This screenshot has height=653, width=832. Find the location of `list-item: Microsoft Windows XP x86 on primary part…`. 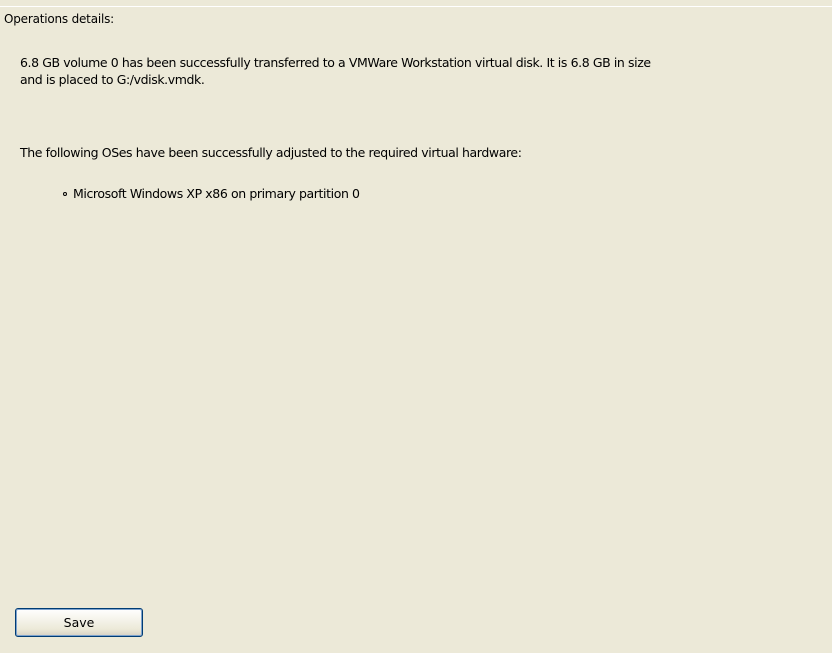

list-item: Microsoft Windows XP x86 on primary part… is located at coordinates (211, 193).